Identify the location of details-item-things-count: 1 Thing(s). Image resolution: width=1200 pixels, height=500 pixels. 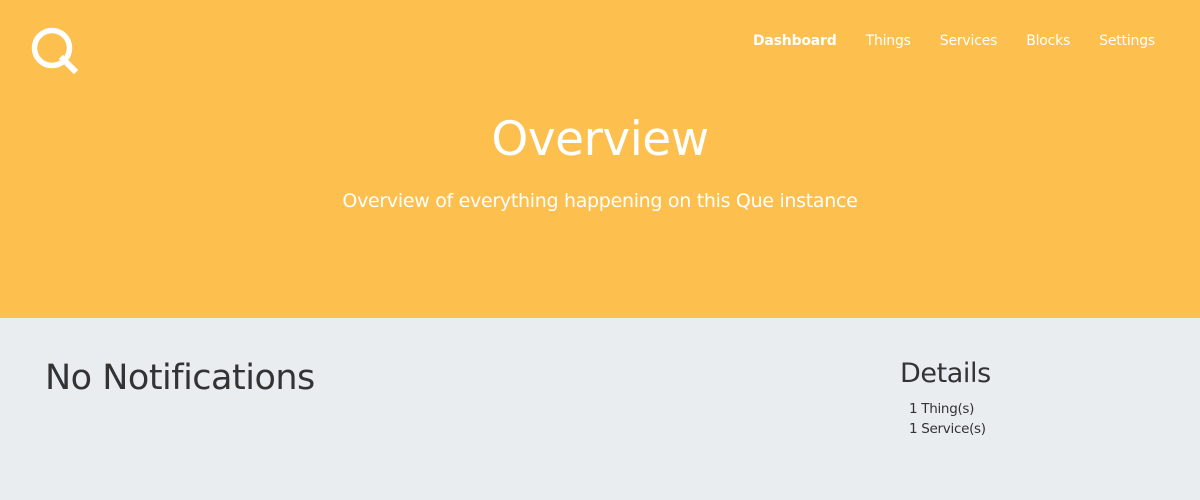
(942, 409).